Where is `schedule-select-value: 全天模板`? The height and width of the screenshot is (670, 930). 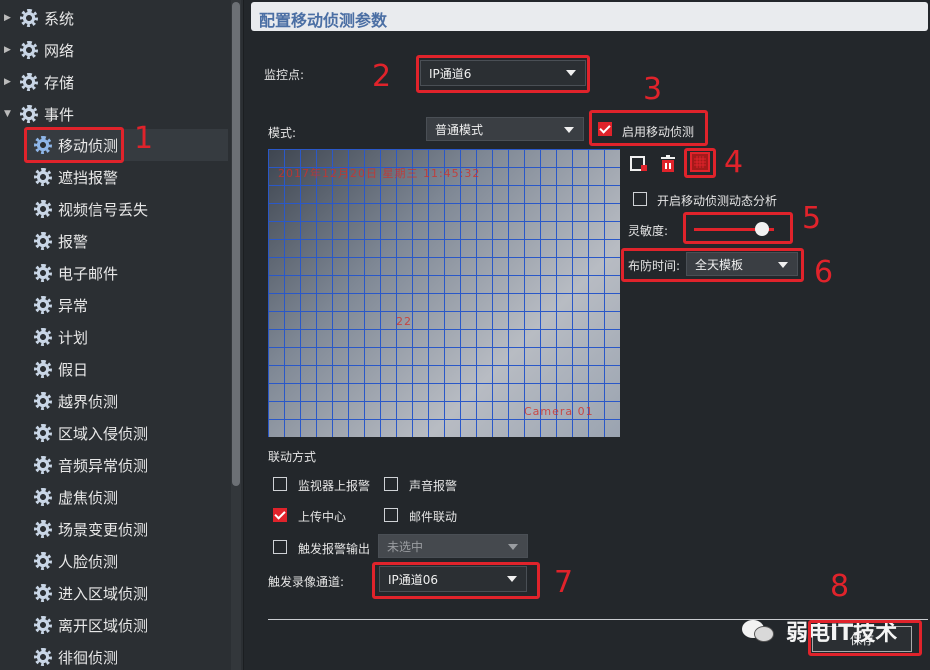
schedule-select-value: 全天模板 is located at coordinates (719, 264).